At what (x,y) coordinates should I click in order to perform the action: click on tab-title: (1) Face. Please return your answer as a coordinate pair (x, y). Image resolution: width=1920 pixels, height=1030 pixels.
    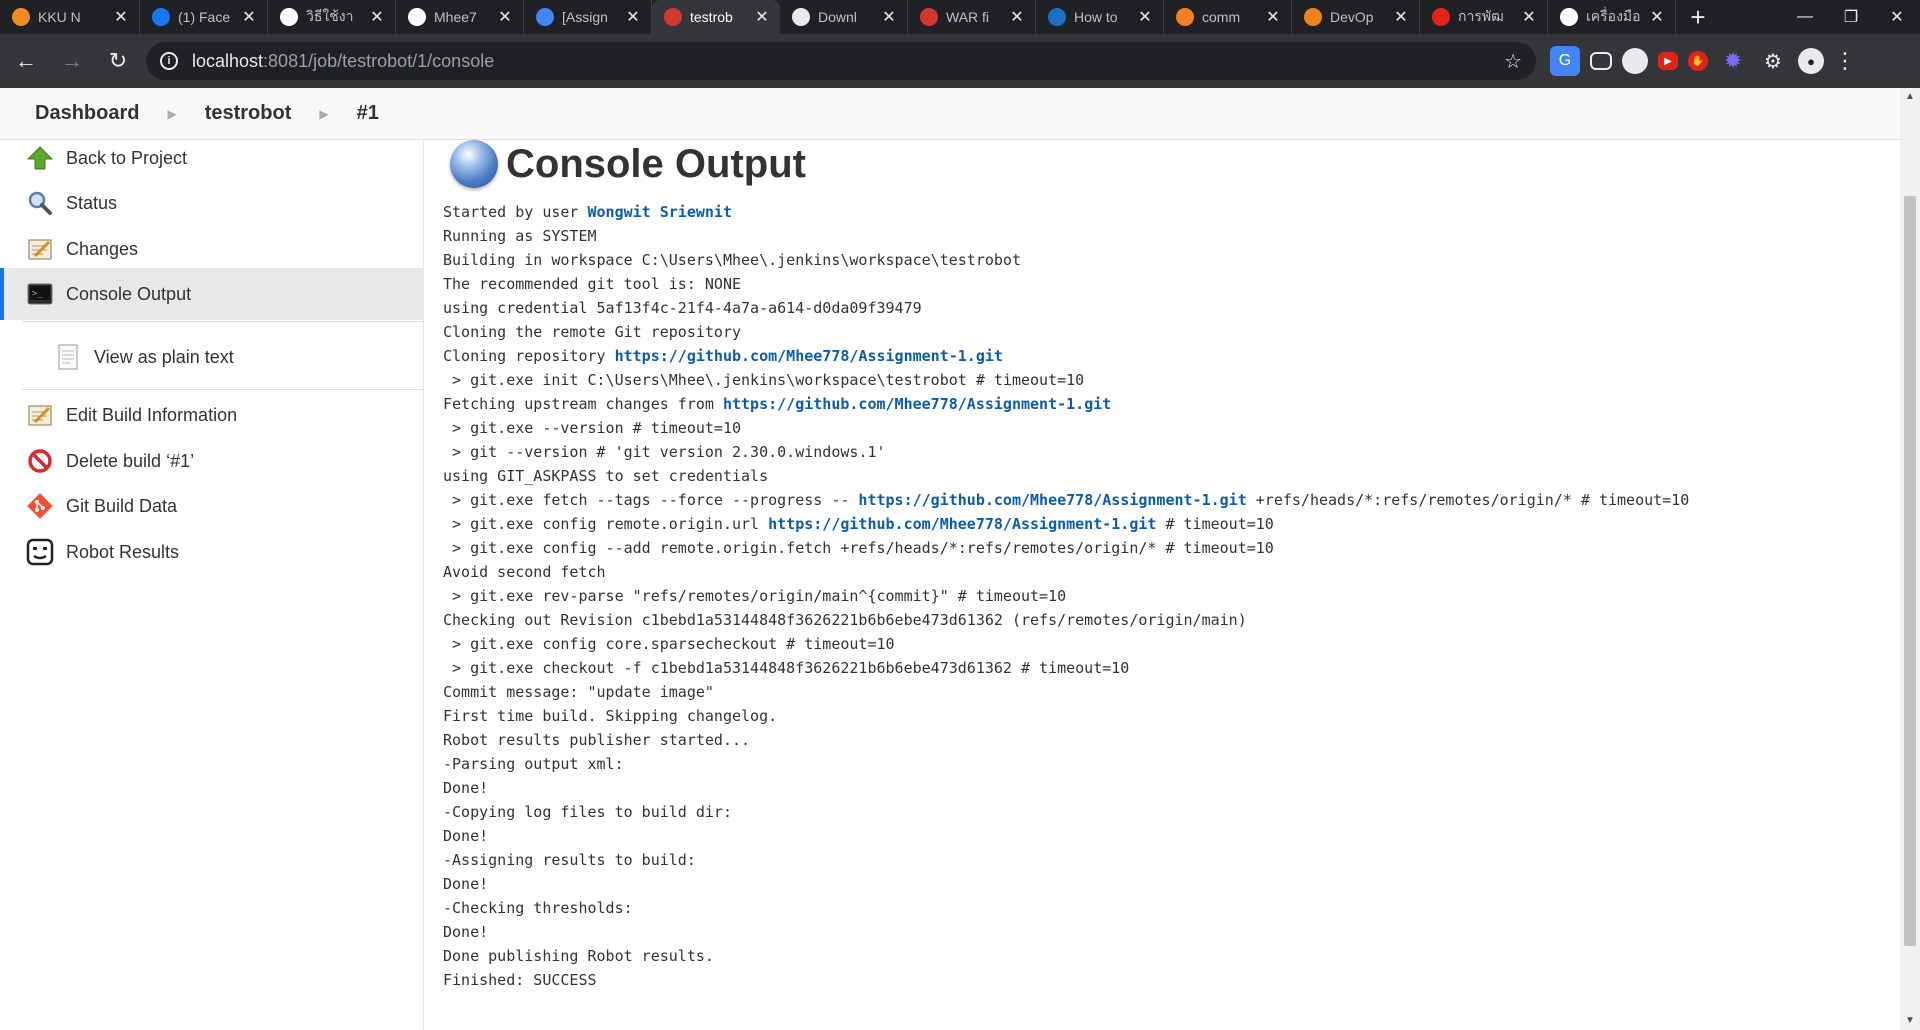
    Looking at the image, I should click on (204, 17).